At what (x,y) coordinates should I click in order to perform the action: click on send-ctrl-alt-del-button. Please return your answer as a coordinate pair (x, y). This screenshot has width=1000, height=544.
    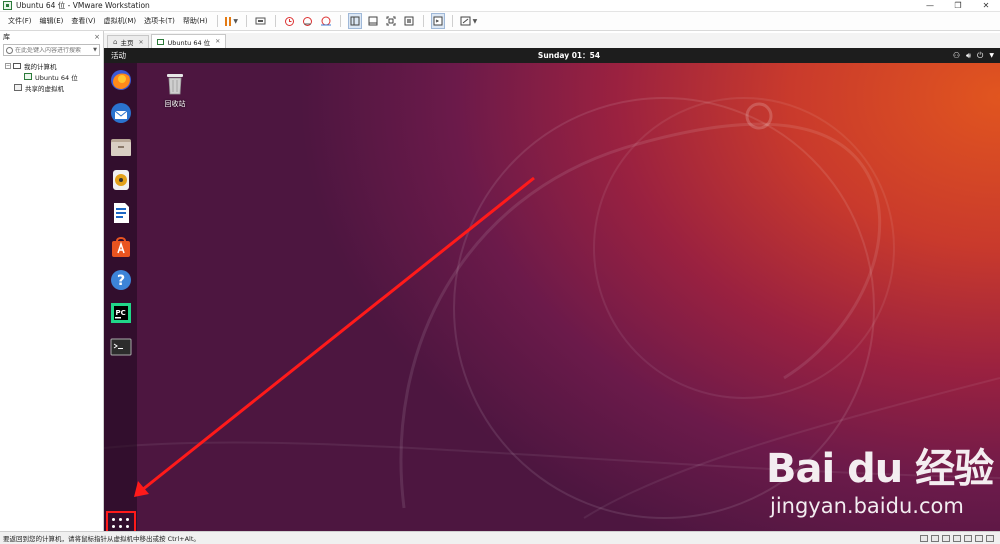
    Looking at the image, I should click on (261, 21).